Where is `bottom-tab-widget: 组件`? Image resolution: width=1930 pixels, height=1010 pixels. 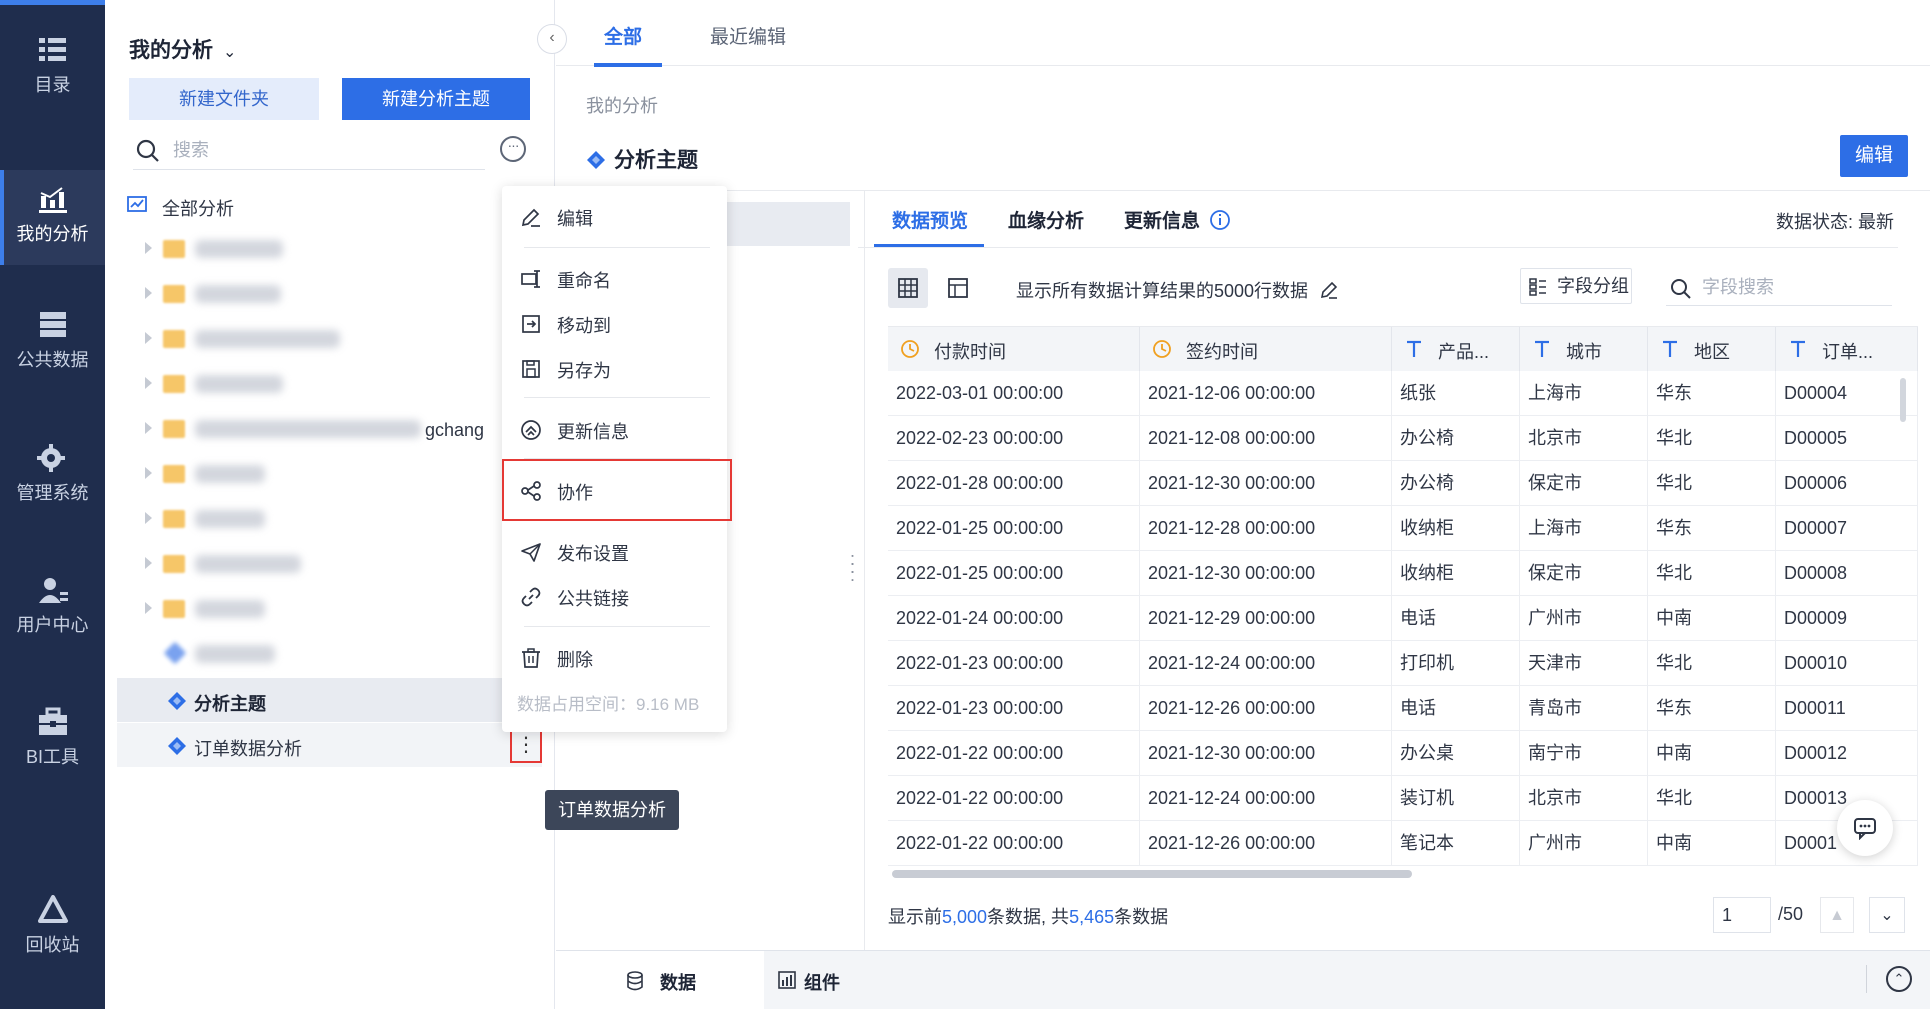
bottom-tab-widget: 组件 is located at coordinates (851, 980).